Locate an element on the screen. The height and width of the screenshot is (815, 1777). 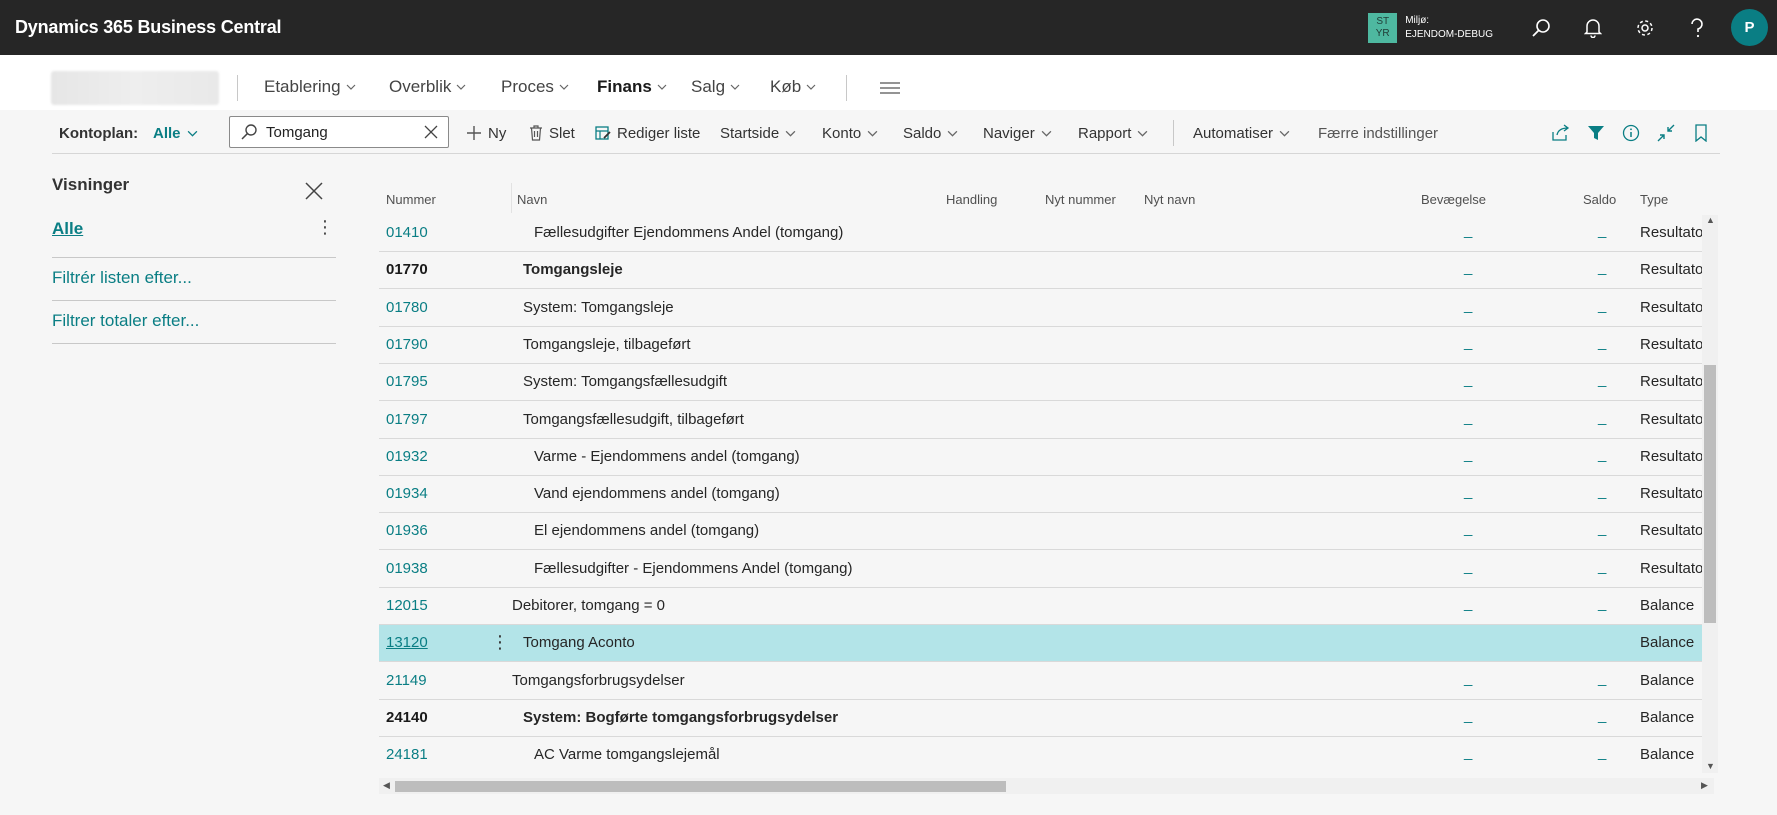
account-number: 12015 is located at coordinates (407, 605).